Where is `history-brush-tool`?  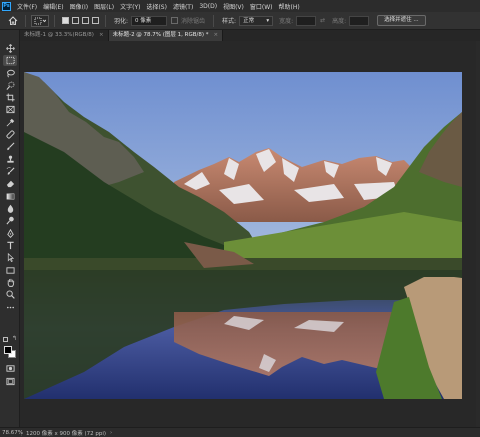
history-brush-tool is located at coordinates (10, 171).